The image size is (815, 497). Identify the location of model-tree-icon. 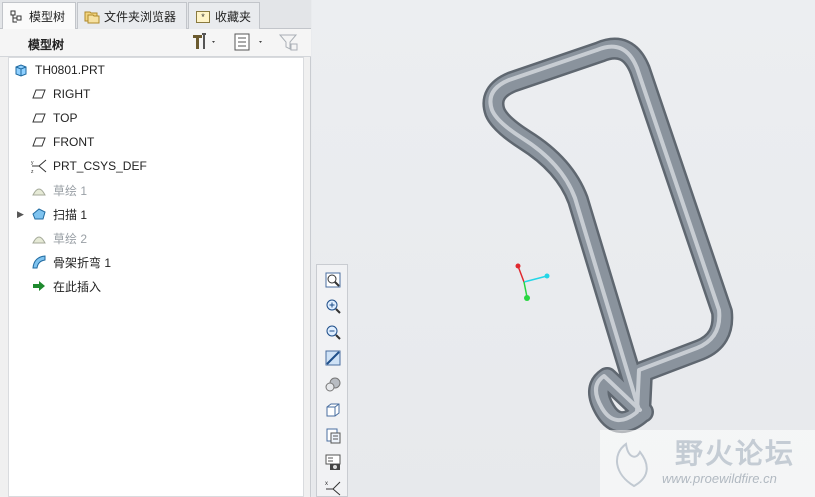
(17, 17).